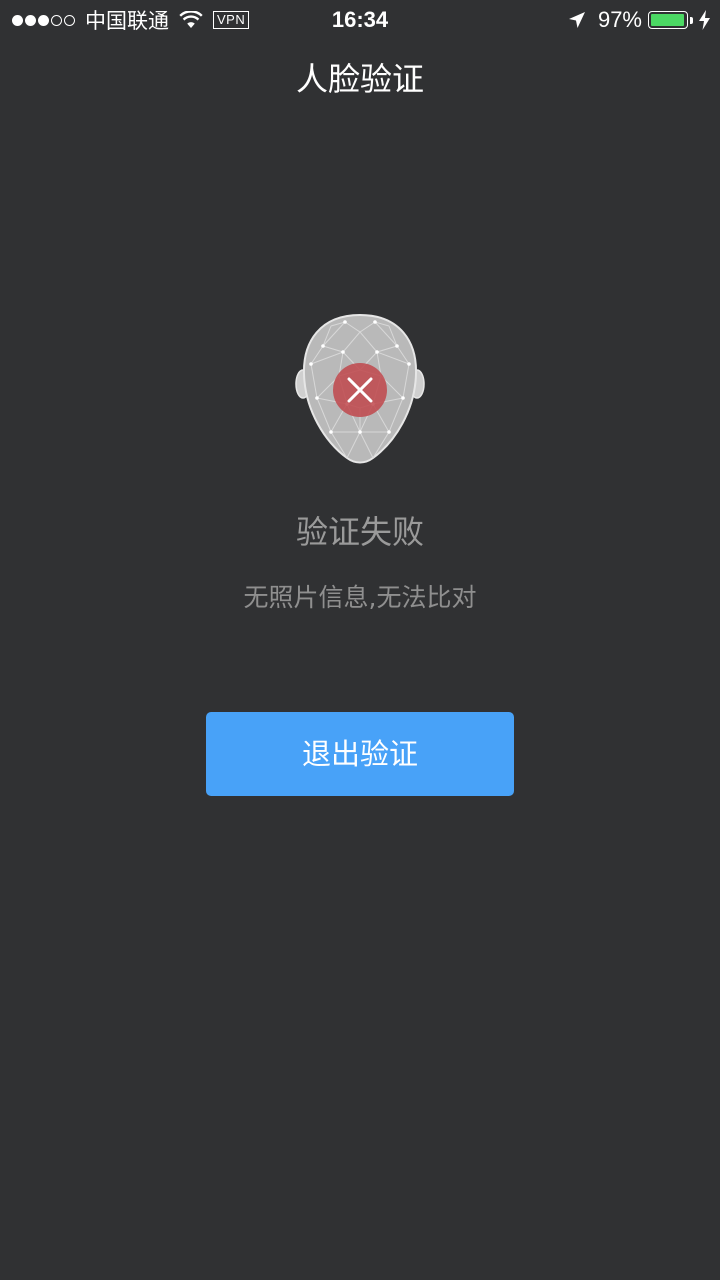 This screenshot has width=720, height=1280. I want to click on status-bar: 中国联通 VPN 16:34 97%, so click(360, 20).